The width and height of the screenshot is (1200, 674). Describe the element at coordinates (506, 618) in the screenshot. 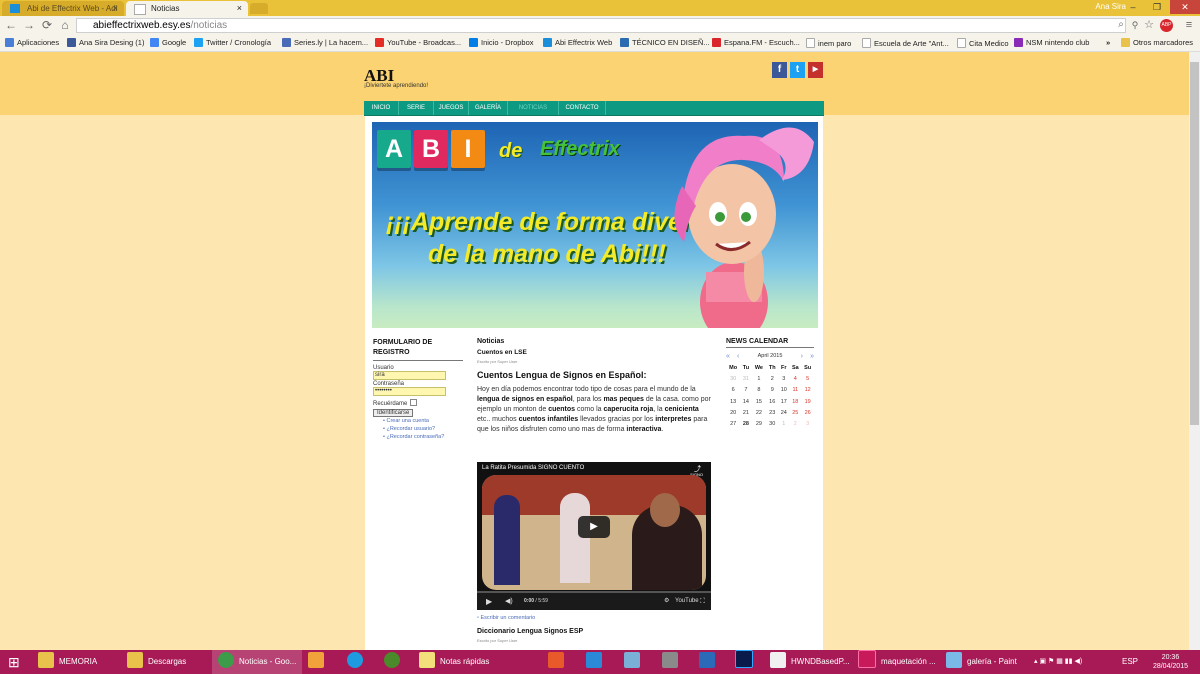

I see `comment-link: ▫ Escribir un comentario` at that location.